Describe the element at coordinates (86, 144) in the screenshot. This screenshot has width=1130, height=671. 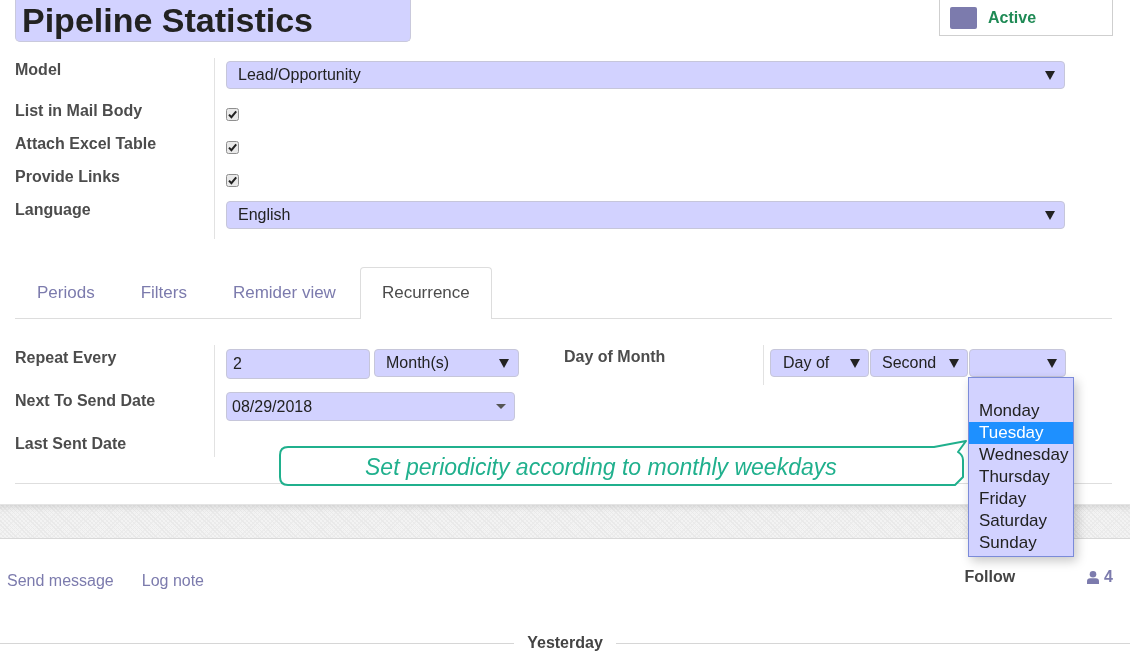
I see `field-label: Attach Excel Table` at that location.